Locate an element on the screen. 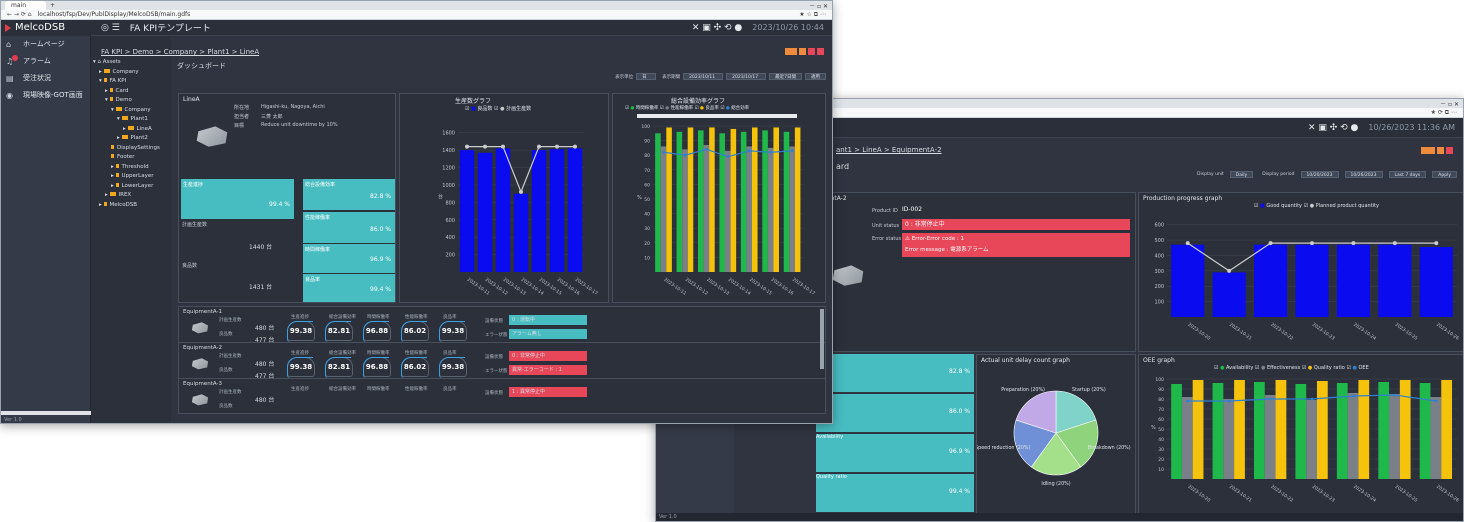 The width and height of the screenshot is (1464, 522). date-to-input: 2023/10/17 is located at coordinates (746, 76).